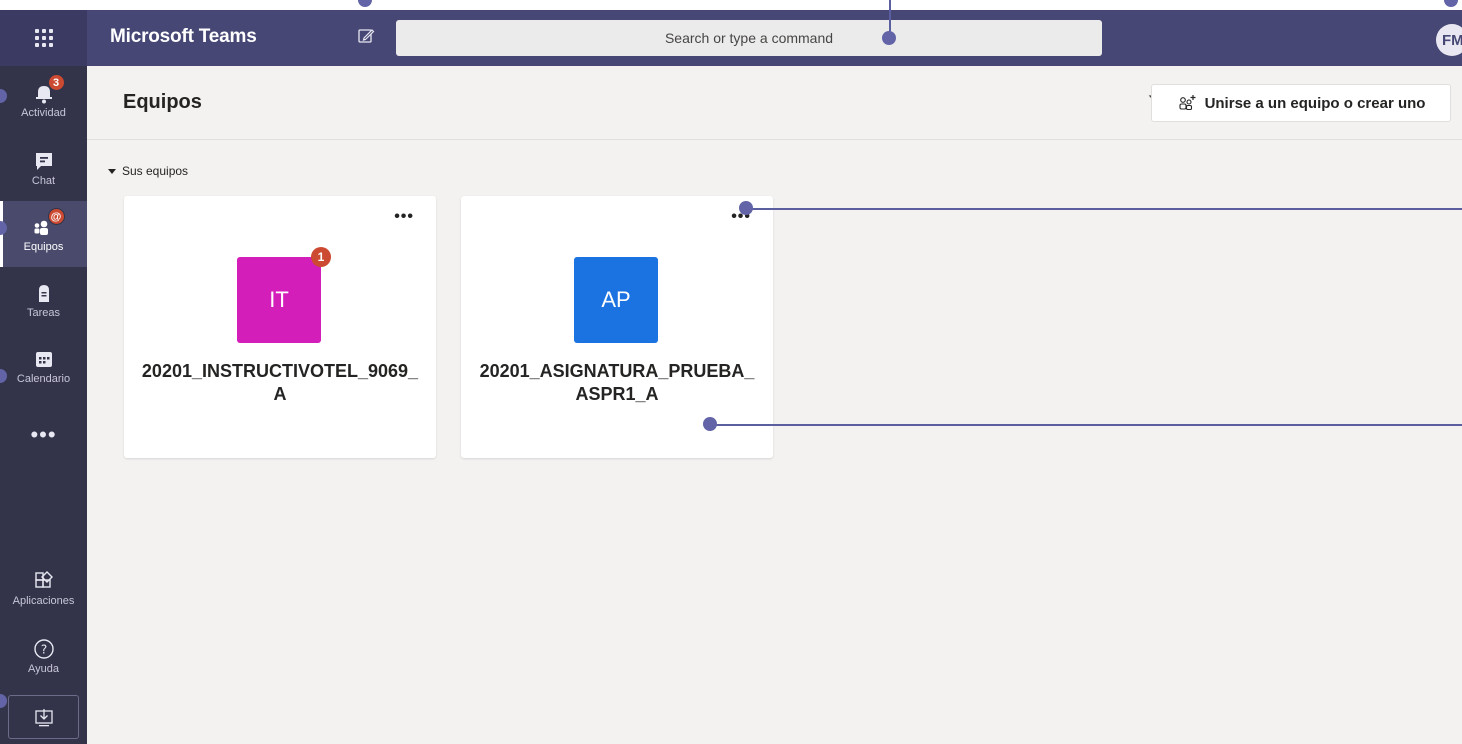 Image resolution: width=1462 pixels, height=744 pixels. I want to click on calendar-icon, so click(44, 359).